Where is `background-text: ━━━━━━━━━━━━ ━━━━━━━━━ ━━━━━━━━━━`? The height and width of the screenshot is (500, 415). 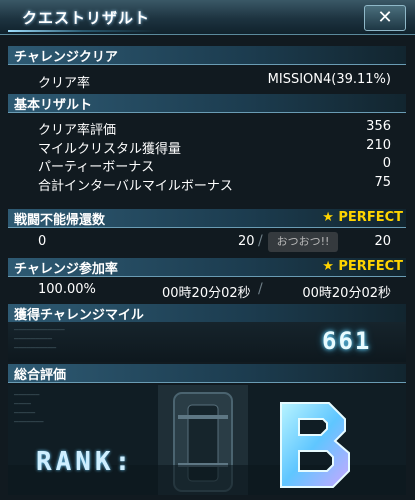
background-text: ━━━━━━━━━━━━ ━━━━━━━━━ ━━━━━━━━━━ is located at coordinates (39, 339).